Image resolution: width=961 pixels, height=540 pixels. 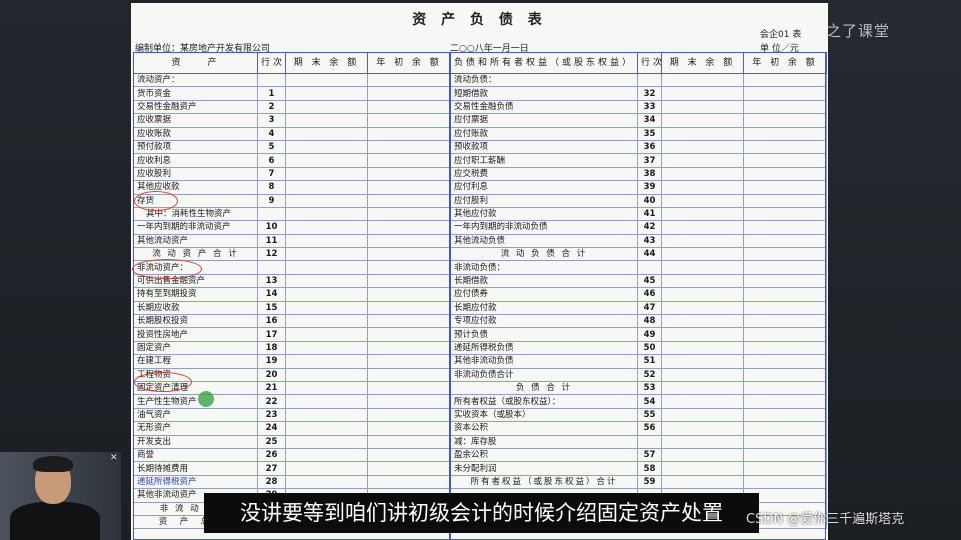 I want to click on asset-item: 固定资产, so click(x=195, y=348).